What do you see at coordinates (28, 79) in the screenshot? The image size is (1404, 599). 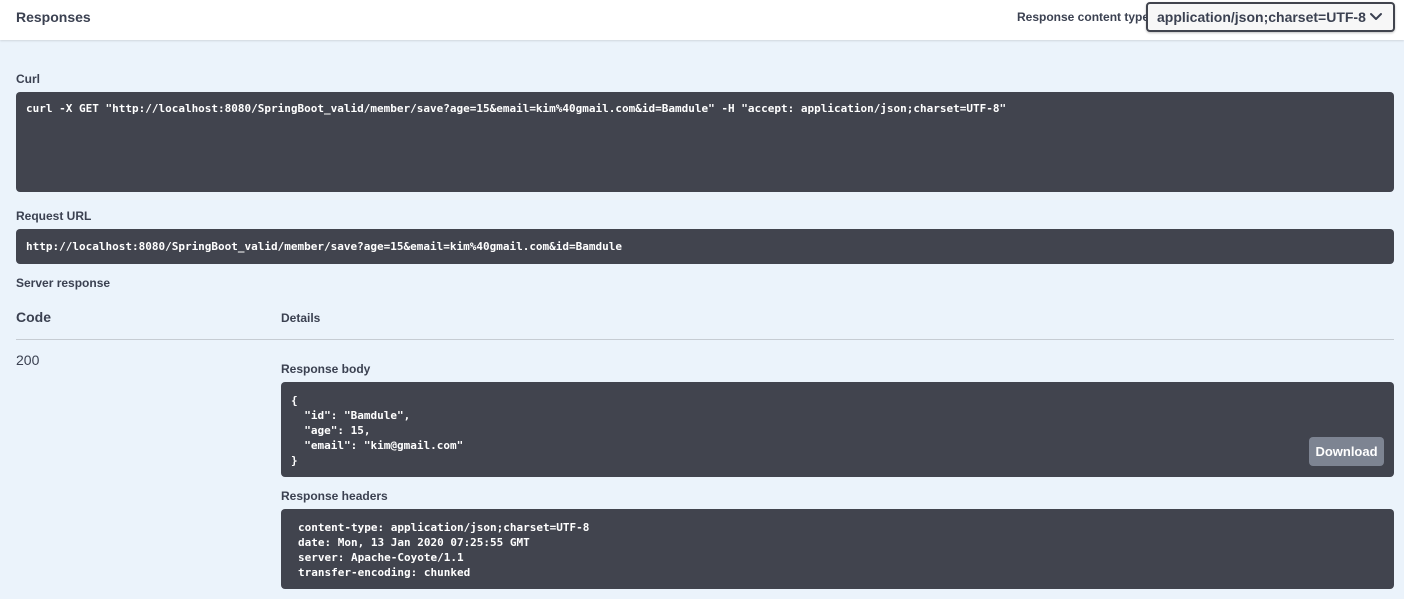 I see `curl-label: Curl` at bounding box center [28, 79].